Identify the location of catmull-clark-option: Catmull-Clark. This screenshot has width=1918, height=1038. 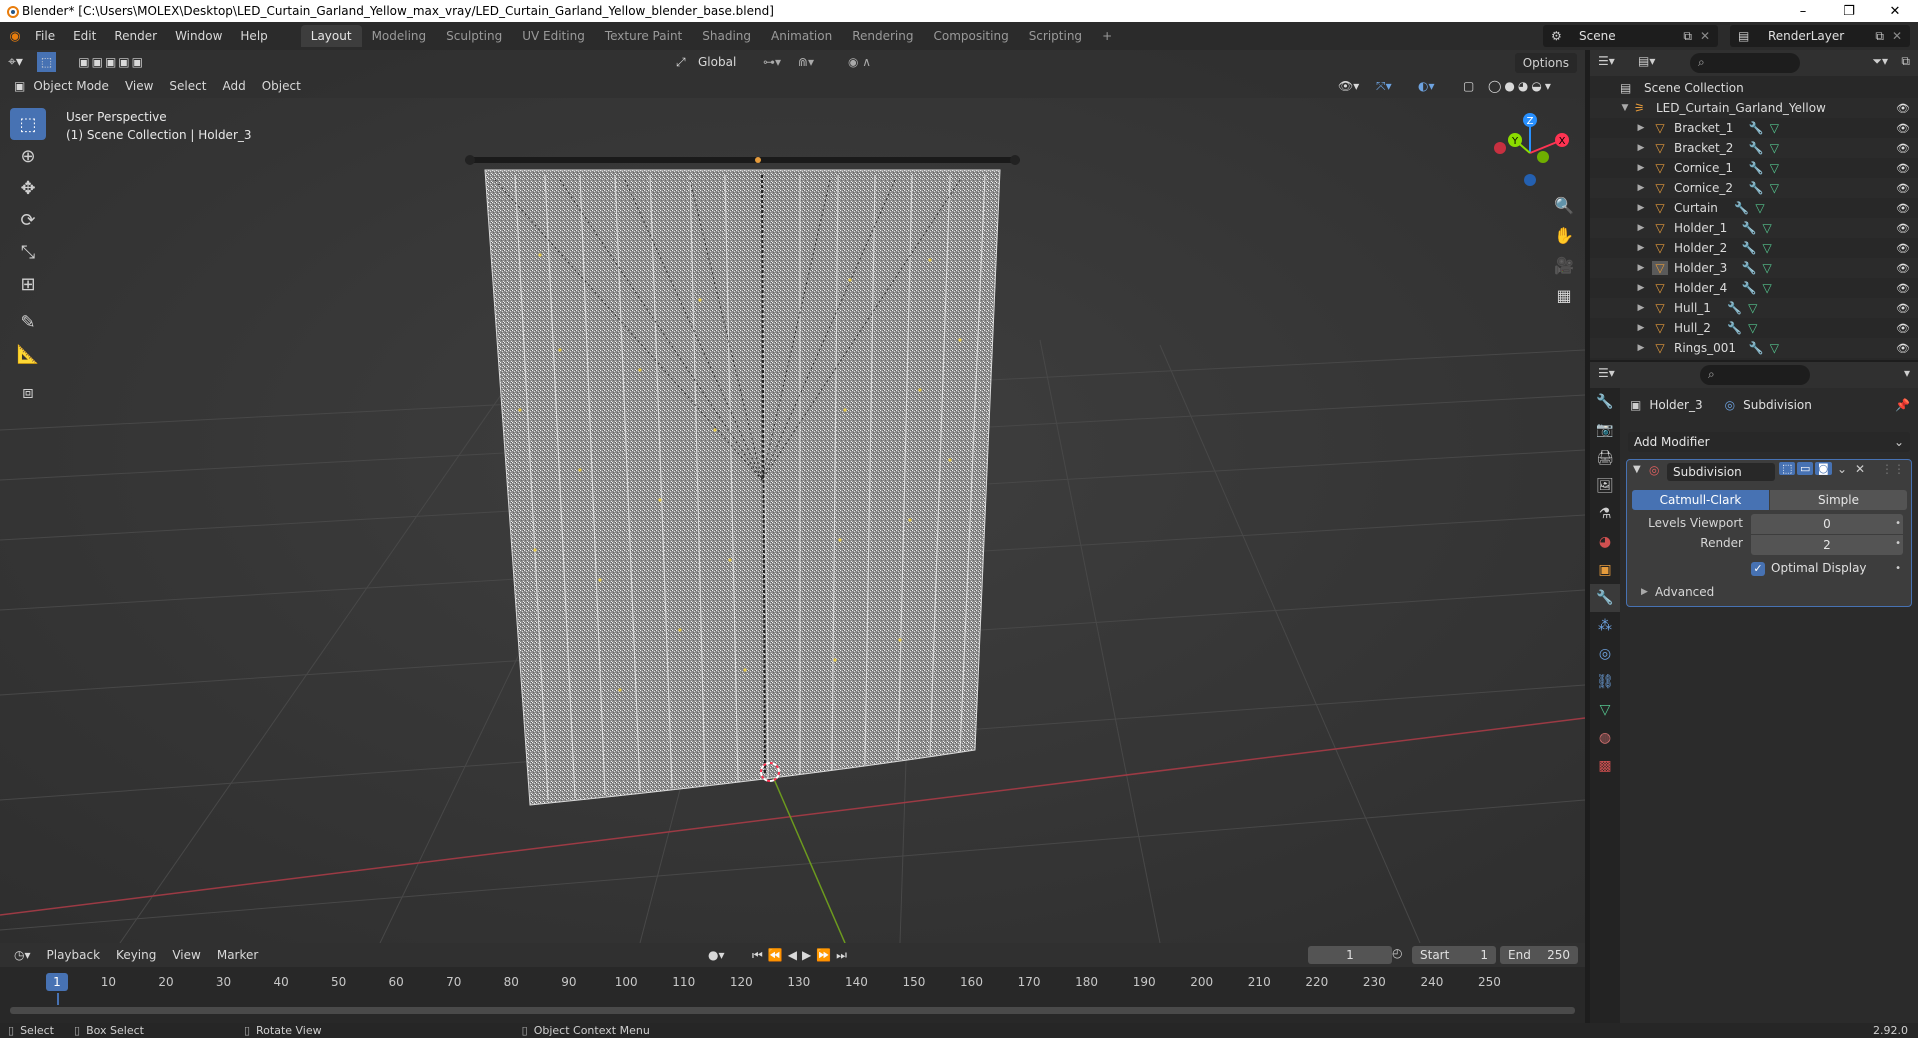
(1700, 500).